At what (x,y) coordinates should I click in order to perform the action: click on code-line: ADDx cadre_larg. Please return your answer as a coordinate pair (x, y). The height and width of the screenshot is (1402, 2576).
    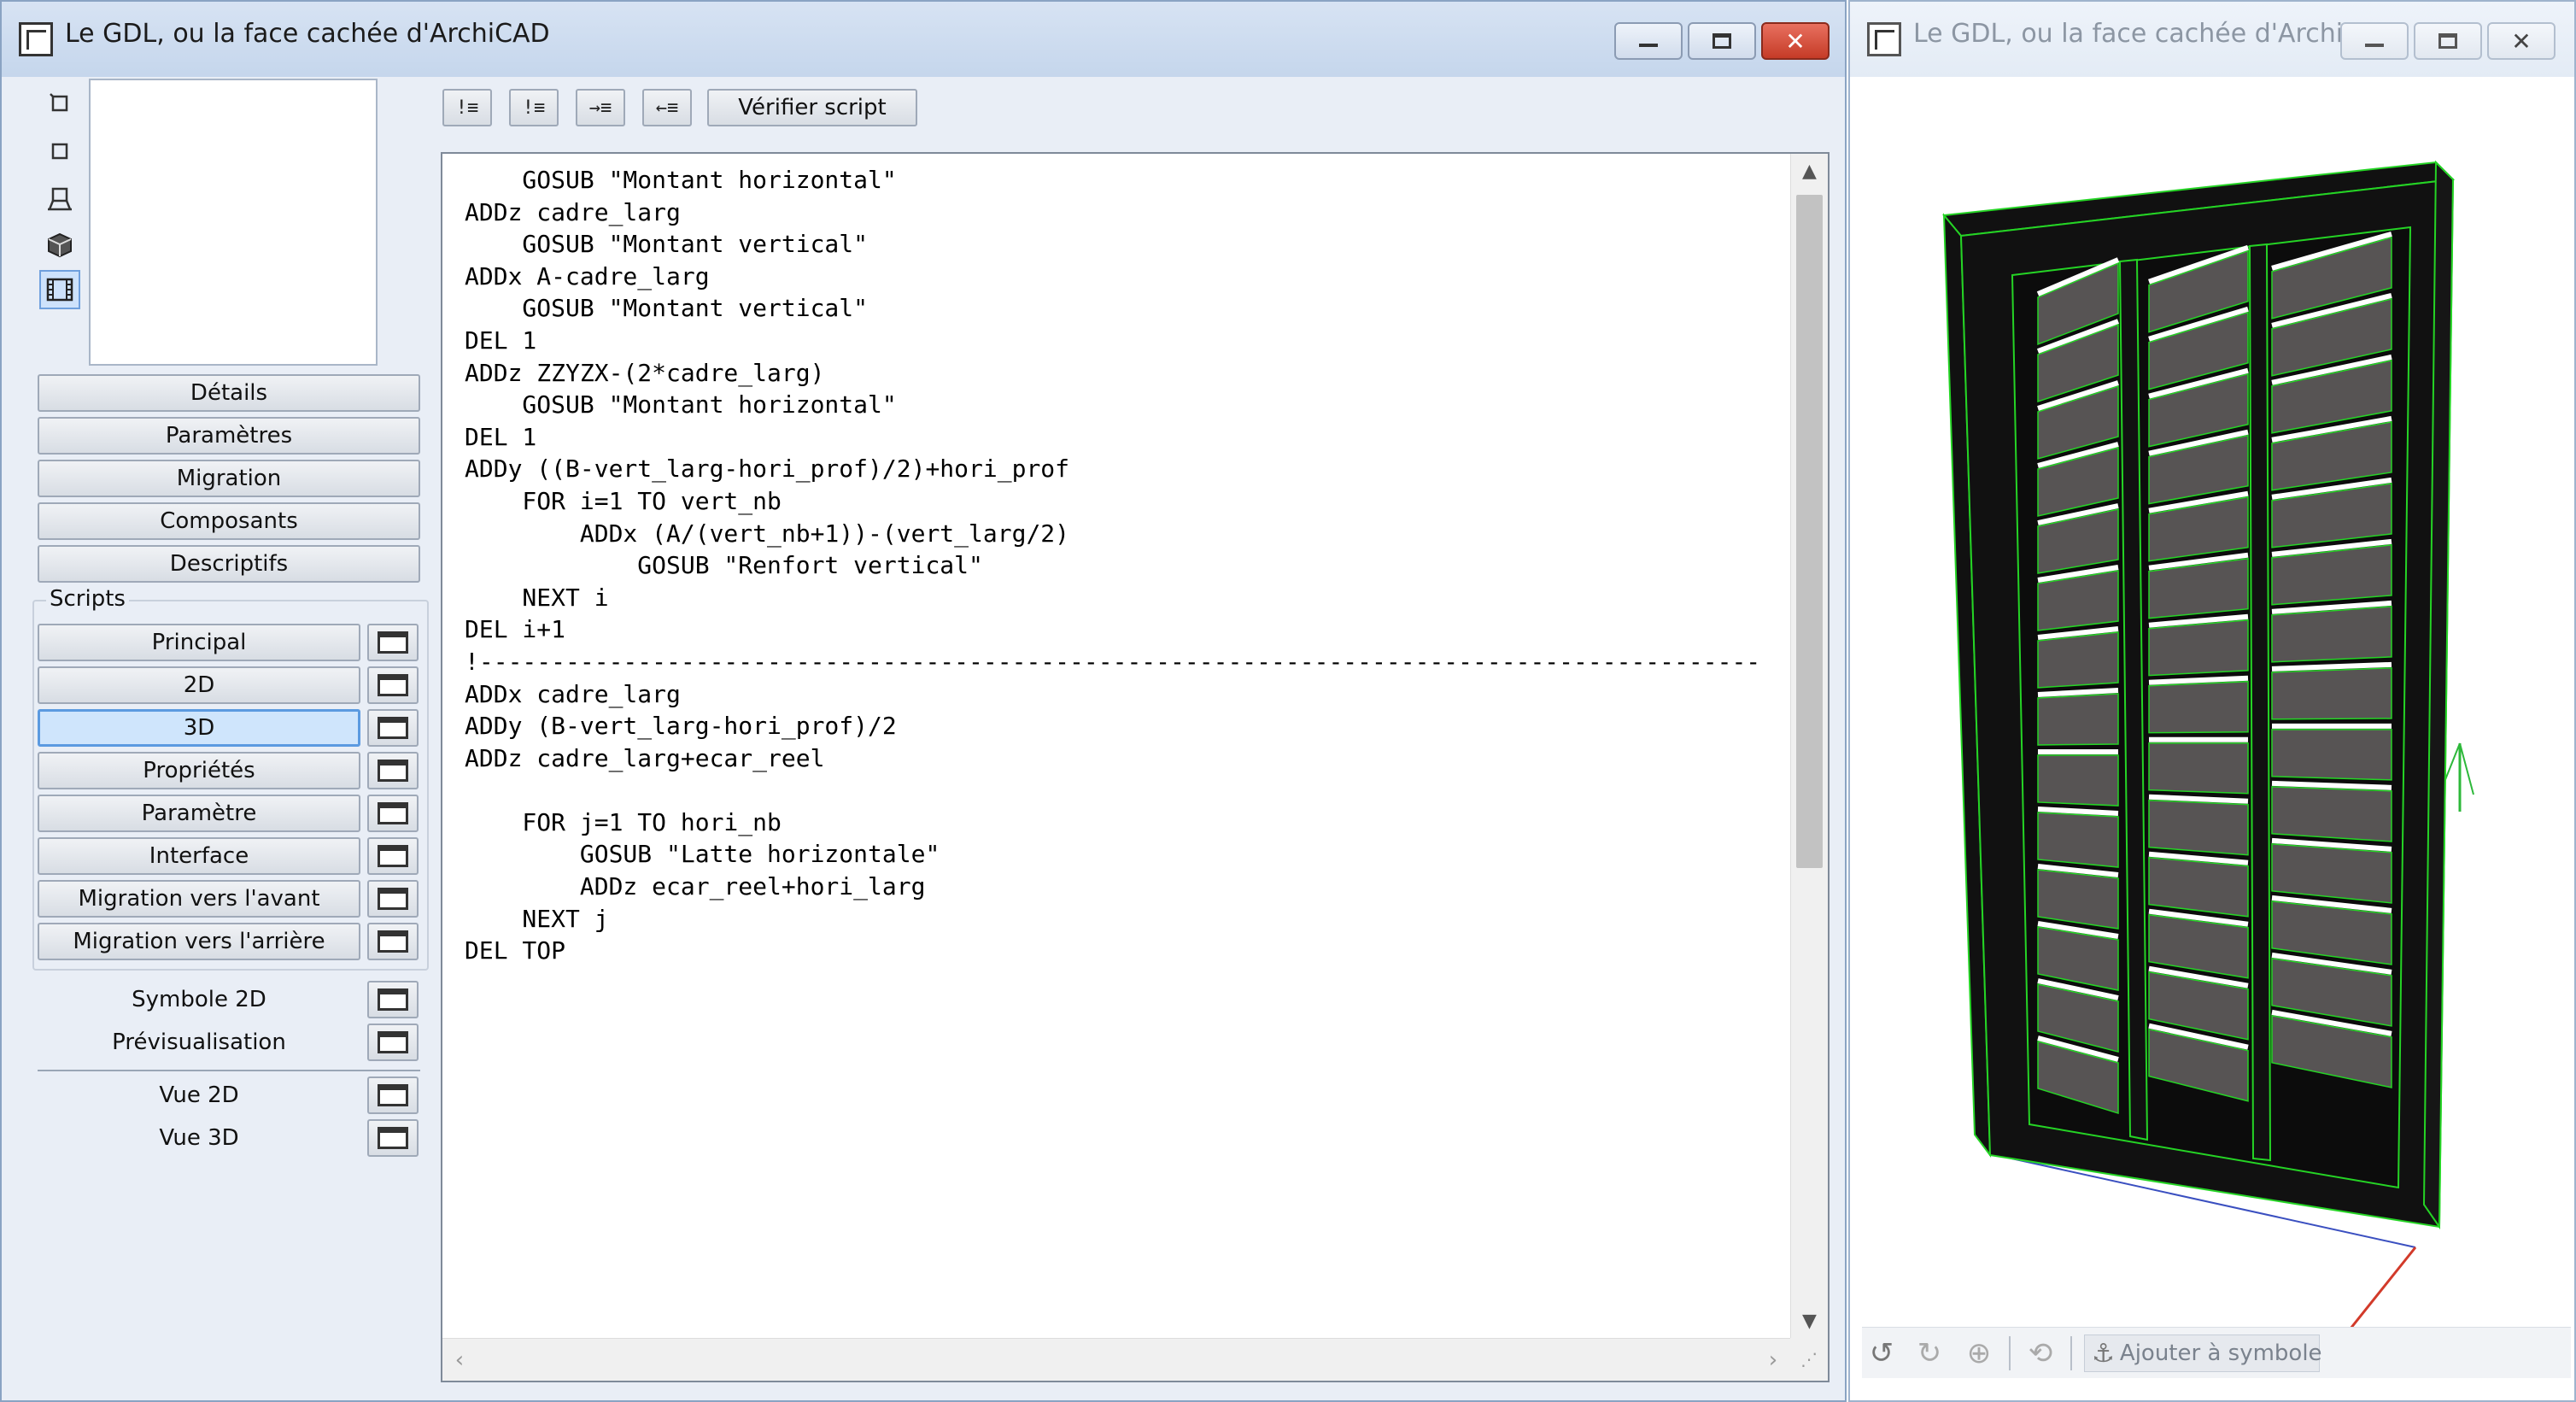
    Looking at the image, I should click on (1121, 694).